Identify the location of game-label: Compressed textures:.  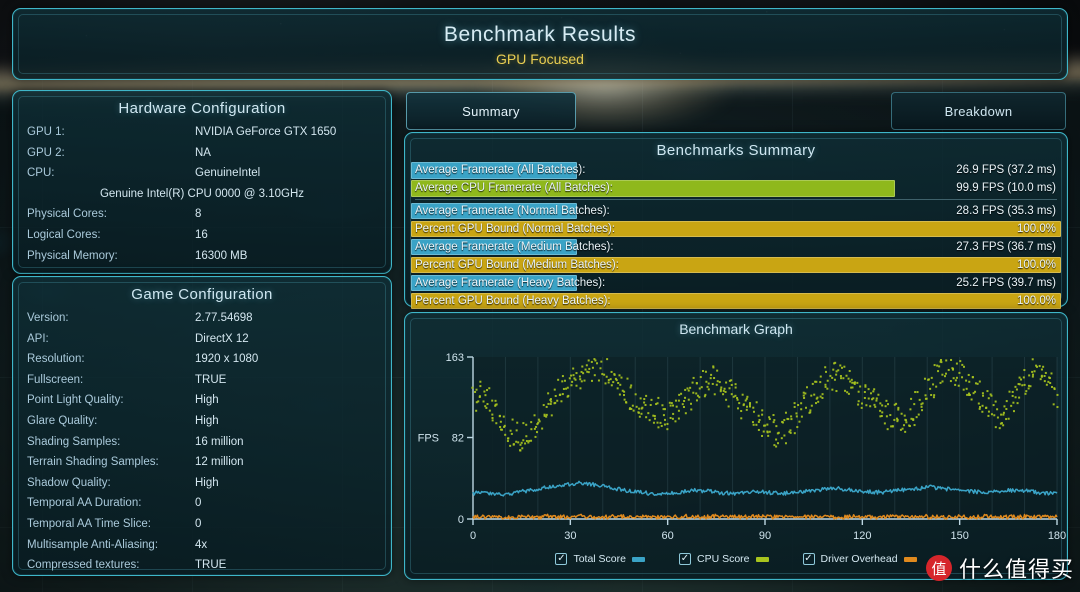
(83, 565).